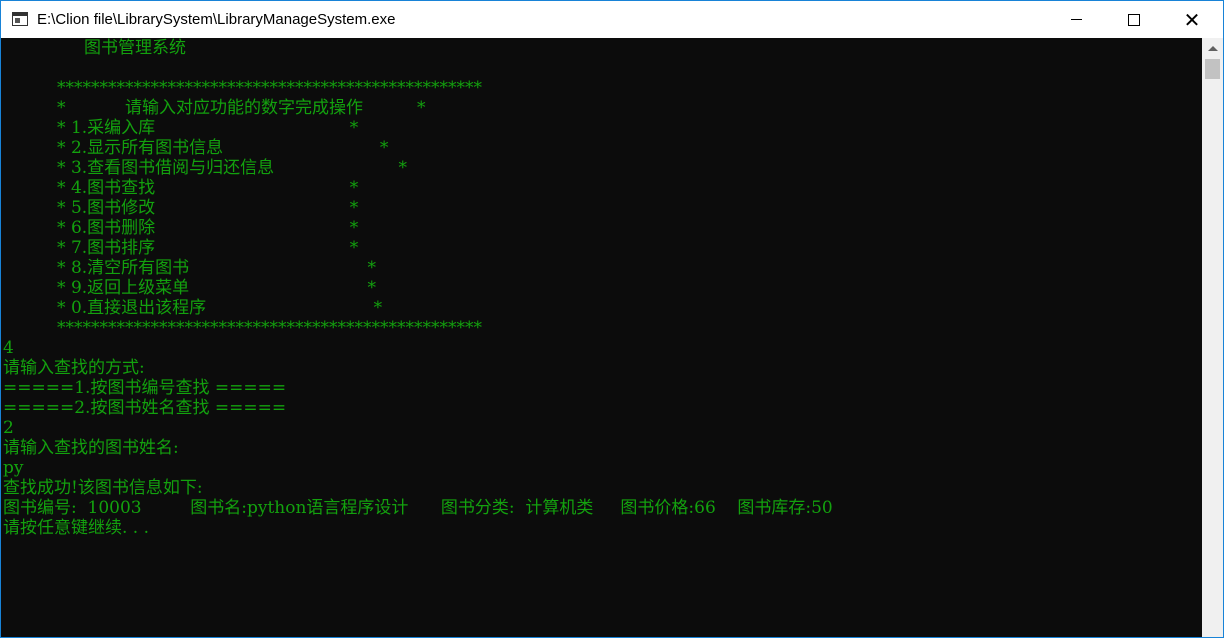  Describe the element at coordinates (193, 308) in the screenshot. I see `console-line: * 0.直接退出该程序 *` at that location.